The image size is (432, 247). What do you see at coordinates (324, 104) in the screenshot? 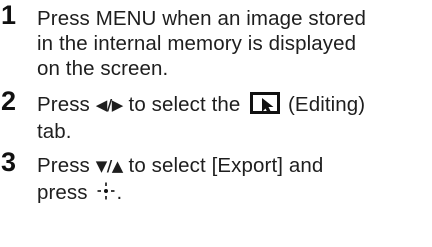
I see `text-fragment: (Editing)` at bounding box center [324, 104].